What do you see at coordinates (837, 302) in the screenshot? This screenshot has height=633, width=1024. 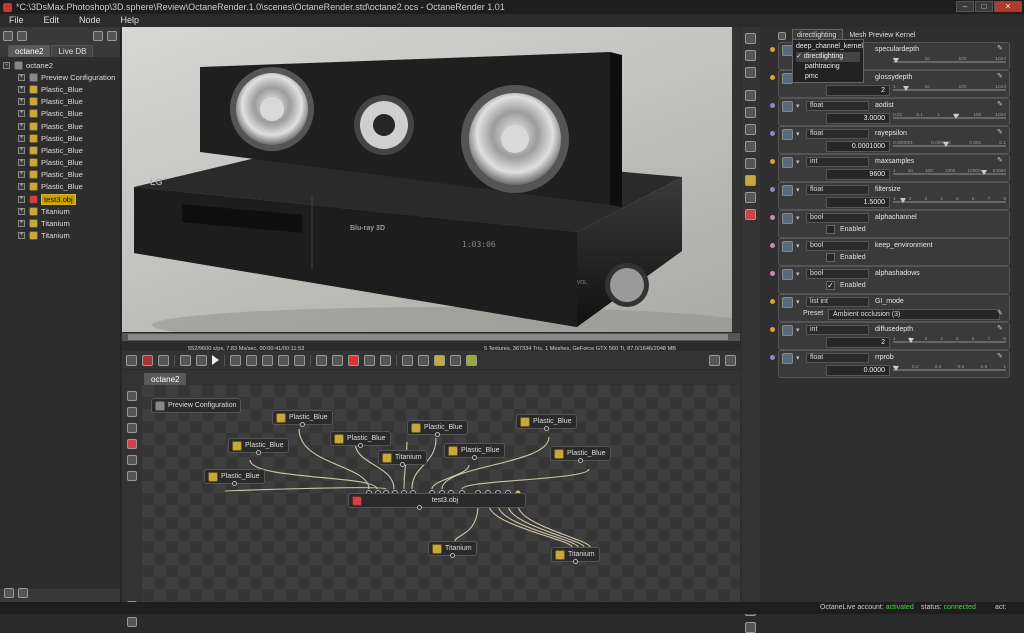 I see `type-select: list int` at bounding box center [837, 302].